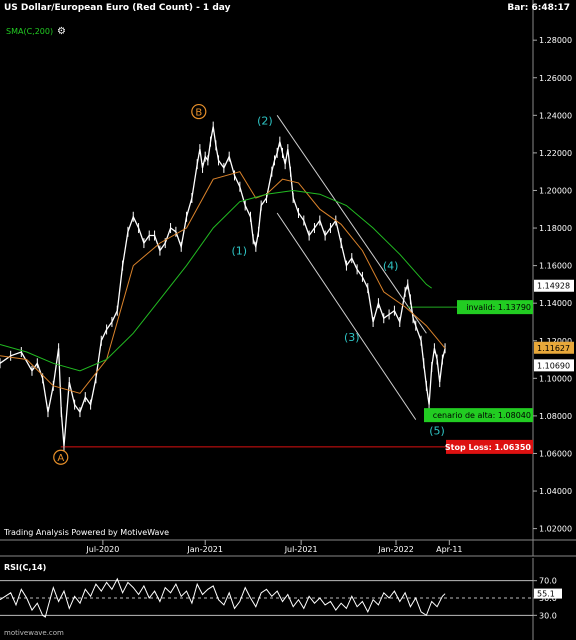  Describe the element at coordinates (437, 431) in the screenshot. I see `wave-label: (5)` at that location.